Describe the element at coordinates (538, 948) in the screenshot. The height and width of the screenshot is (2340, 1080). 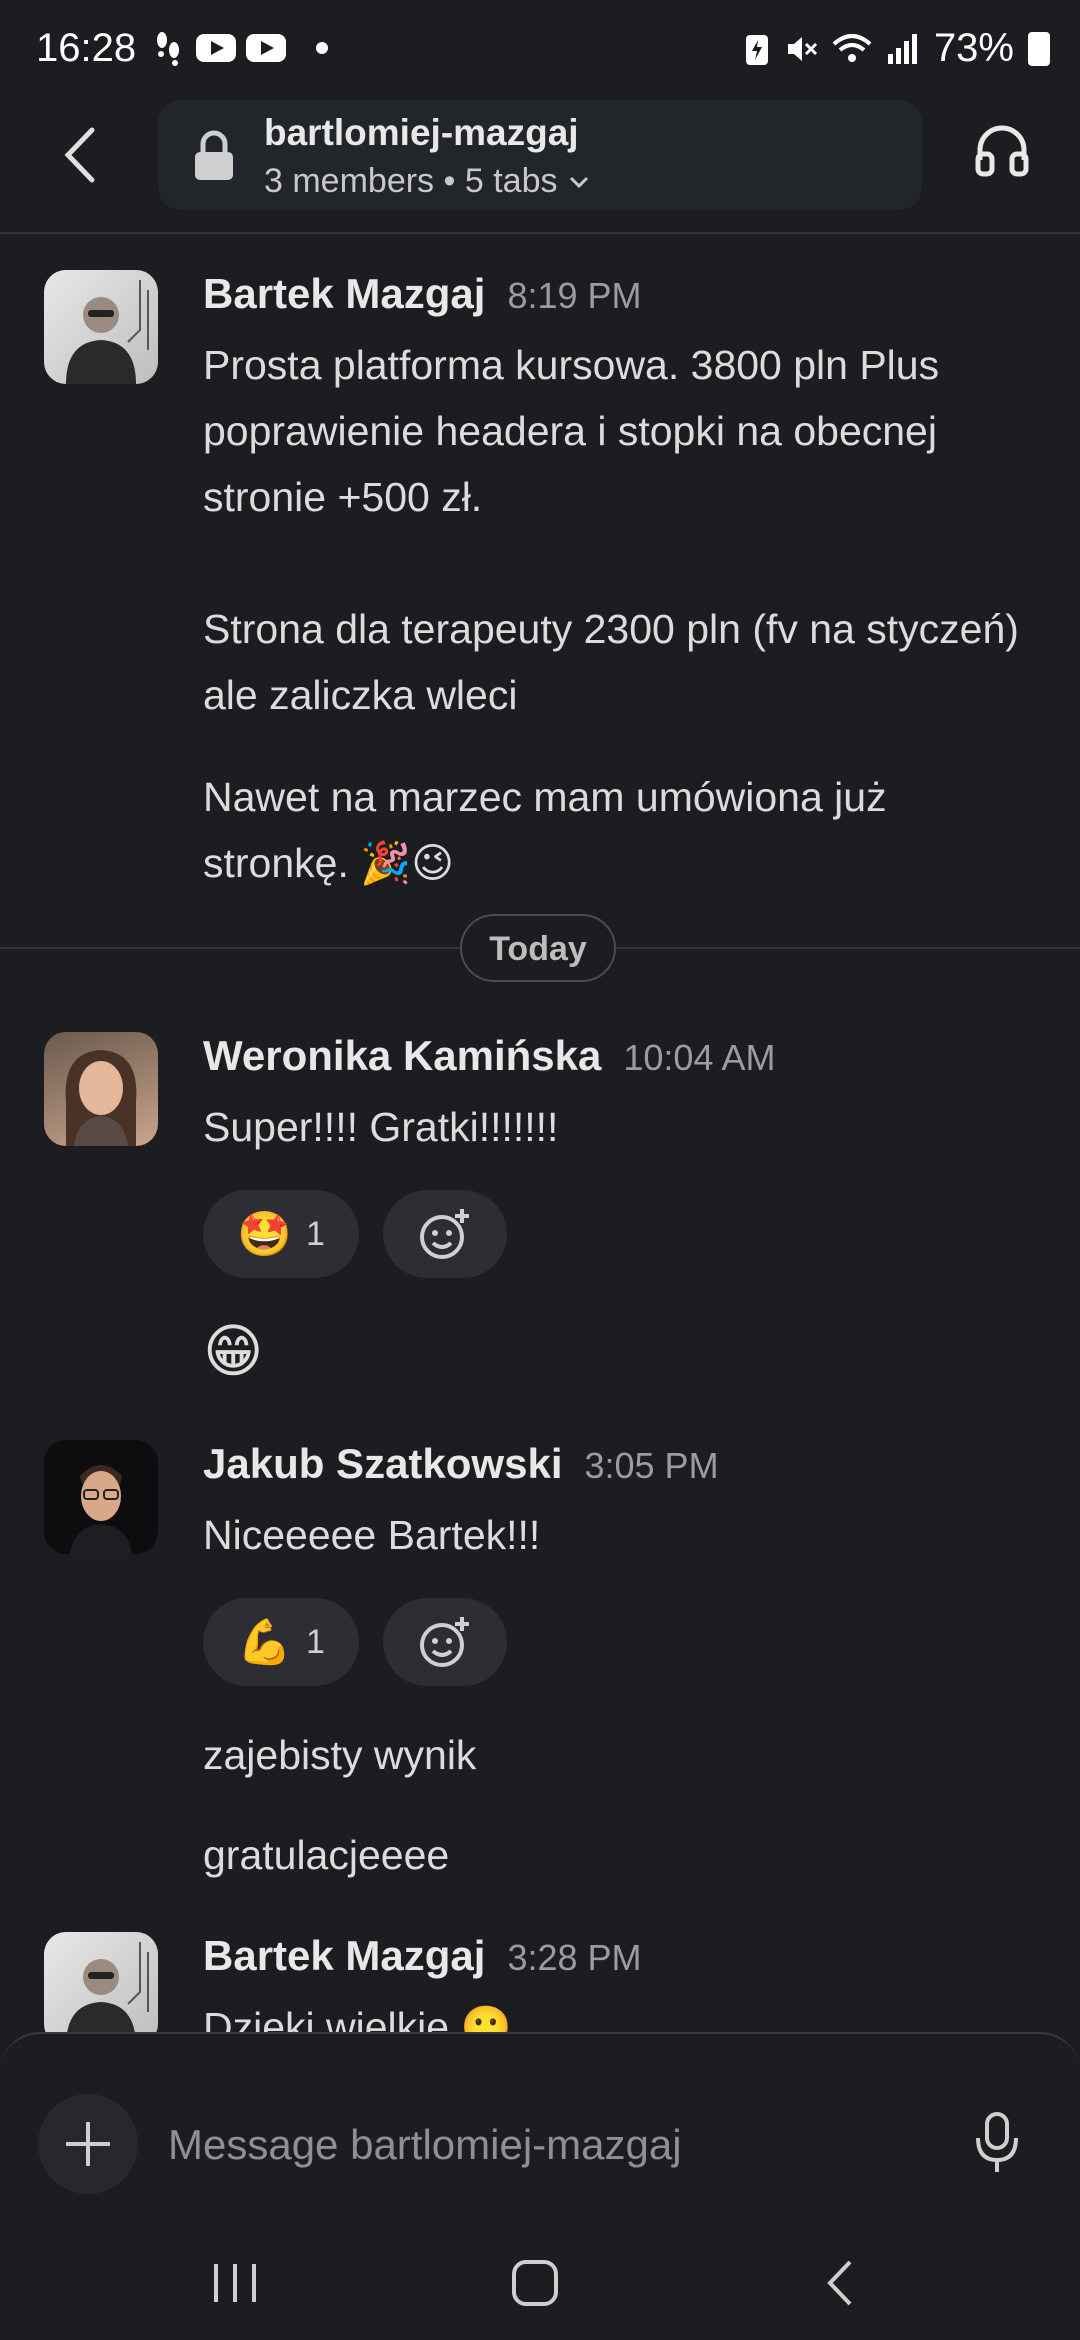
I see `day-divider-label: Today` at that location.